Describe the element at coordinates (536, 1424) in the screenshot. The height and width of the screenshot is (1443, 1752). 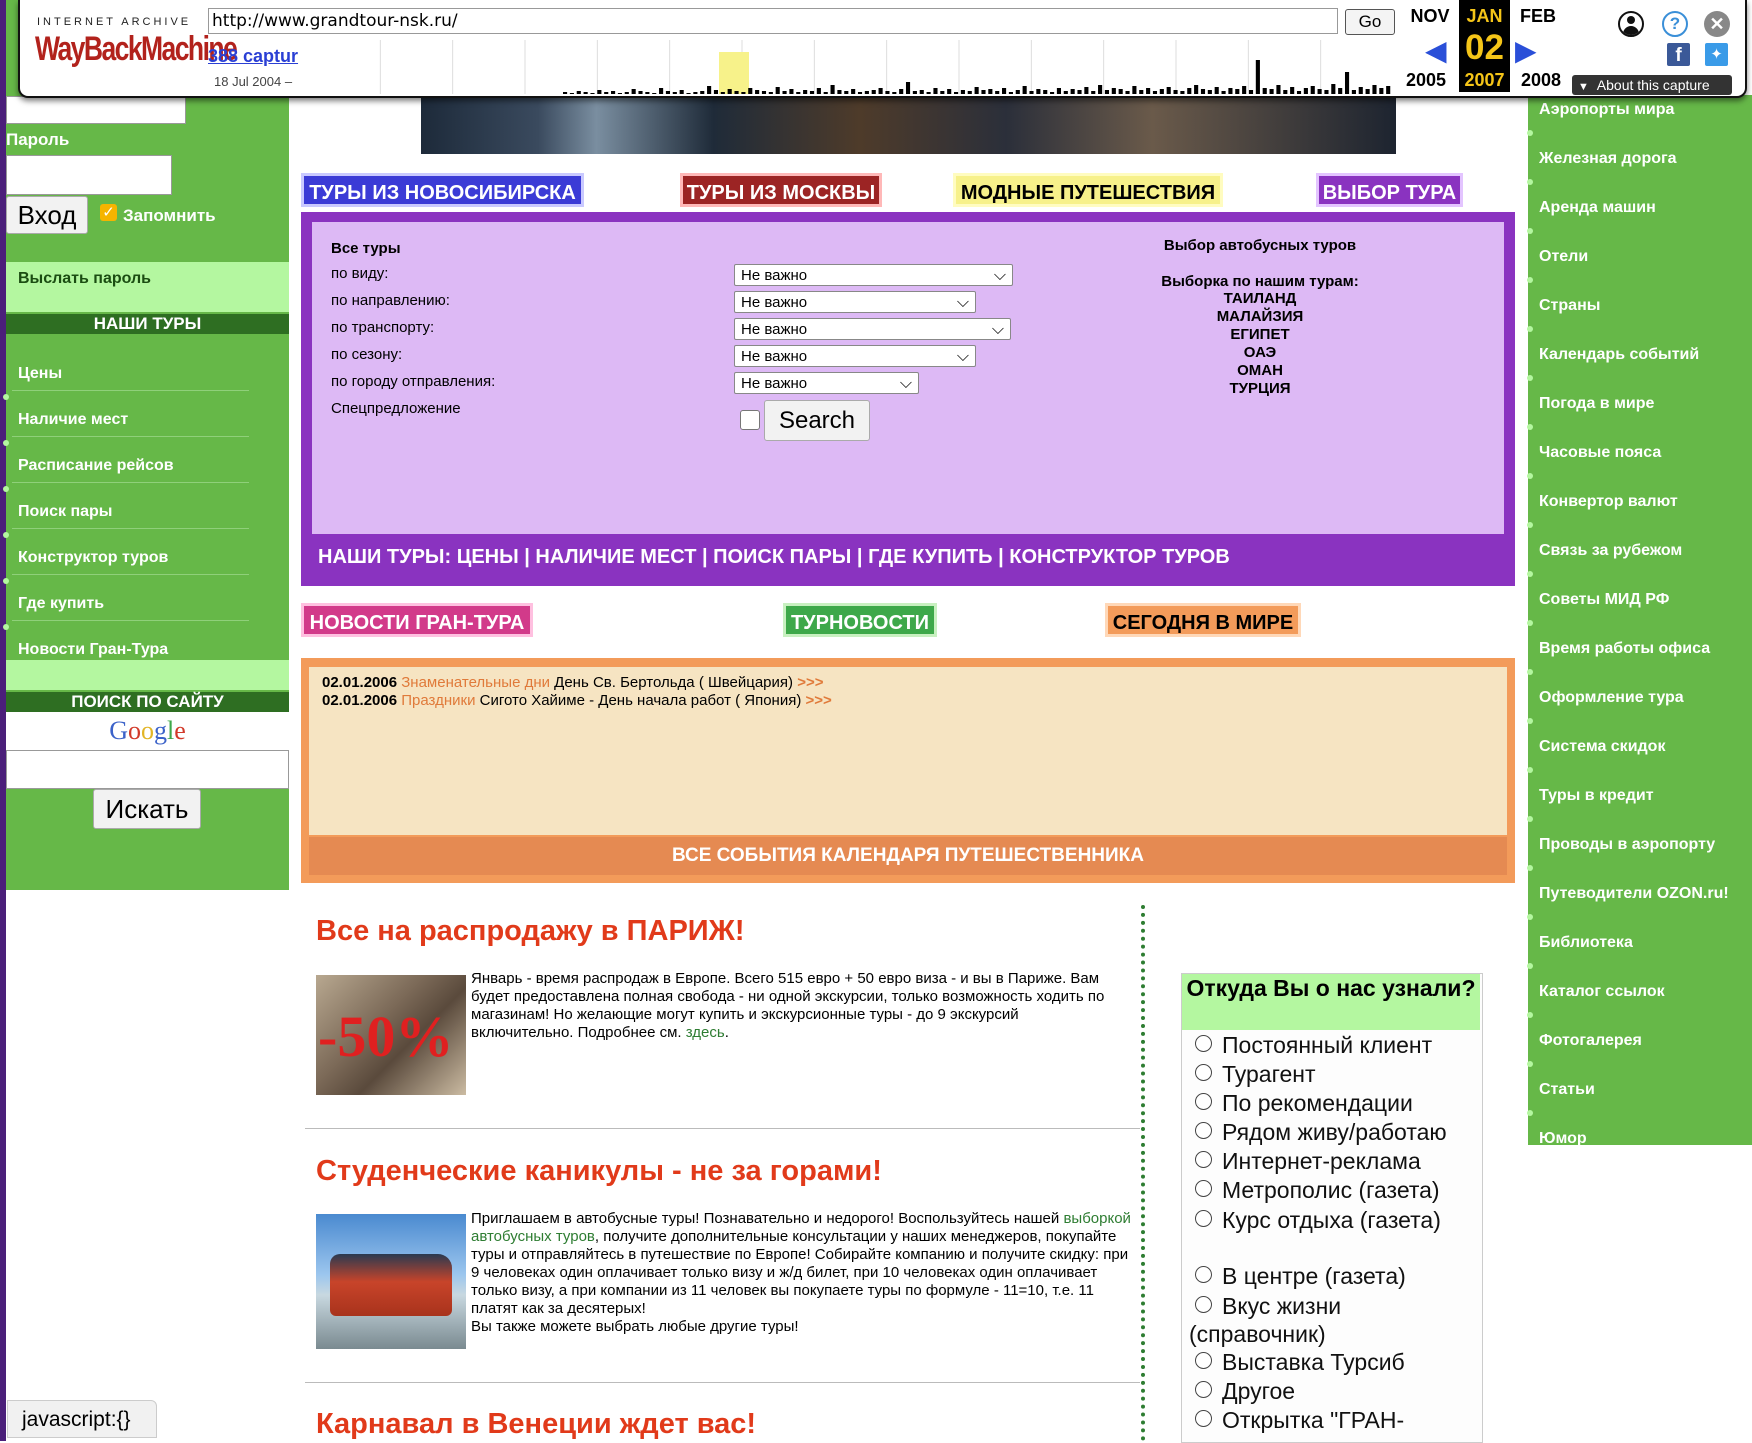
I see `article-title: Карнавал в Венеции ждет вас!` at that location.